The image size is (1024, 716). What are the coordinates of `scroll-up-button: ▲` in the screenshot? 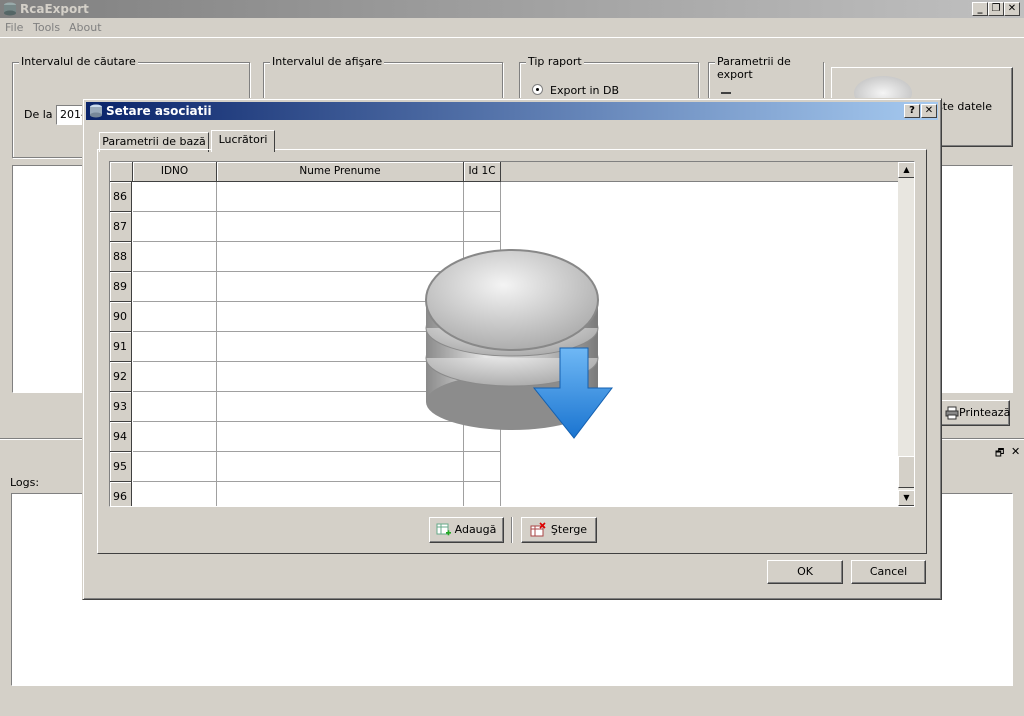 It's located at (906, 170).